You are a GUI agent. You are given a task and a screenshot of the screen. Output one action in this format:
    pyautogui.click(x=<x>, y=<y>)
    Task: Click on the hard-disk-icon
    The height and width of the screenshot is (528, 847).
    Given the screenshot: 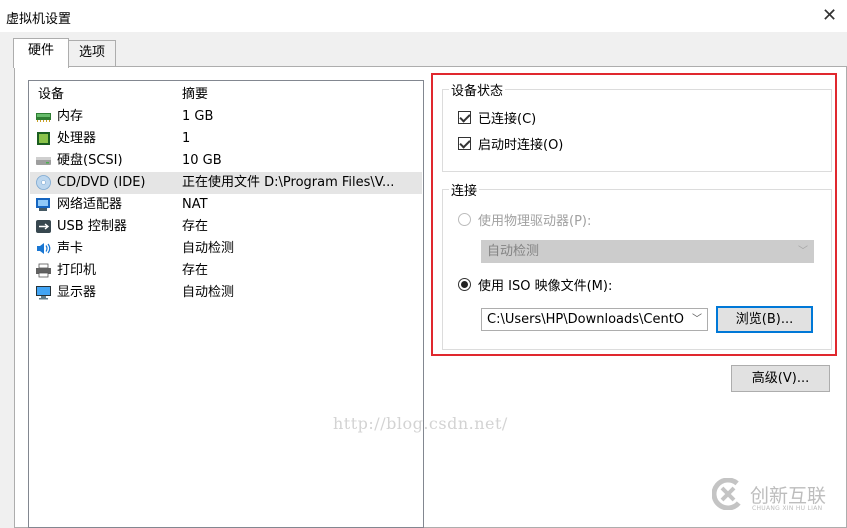 What is the action you would take?
    pyautogui.click(x=43, y=161)
    